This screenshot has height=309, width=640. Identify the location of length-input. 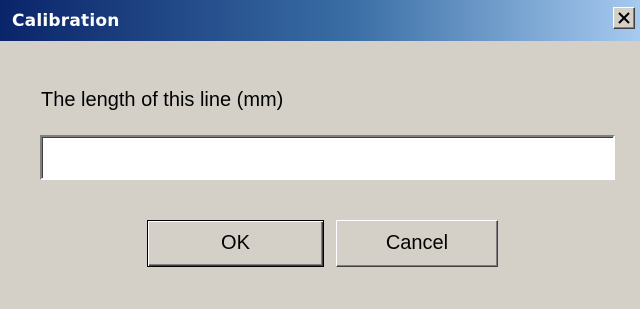
(327, 157).